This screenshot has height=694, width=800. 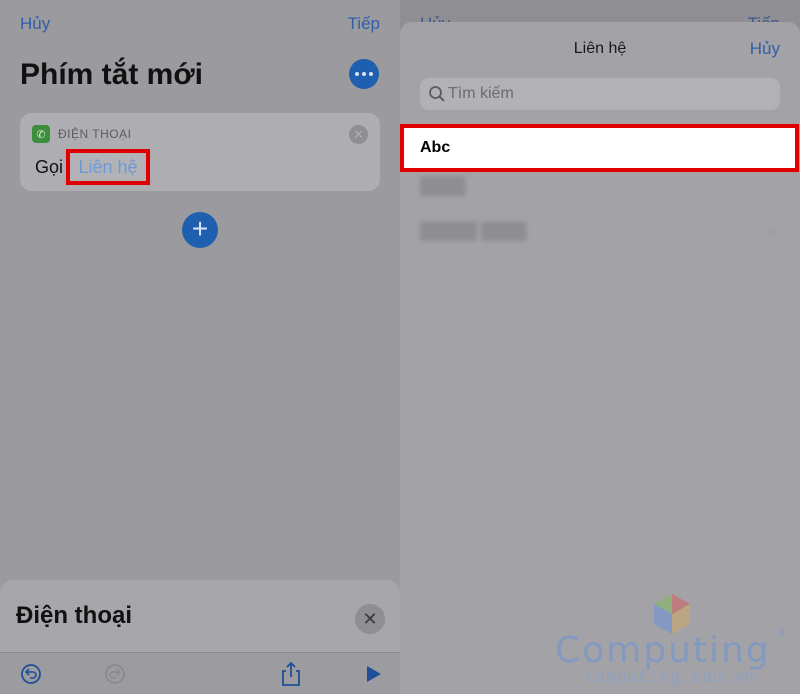 What do you see at coordinates (373, 674) in the screenshot?
I see `play-icon` at bounding box center [373, 674].